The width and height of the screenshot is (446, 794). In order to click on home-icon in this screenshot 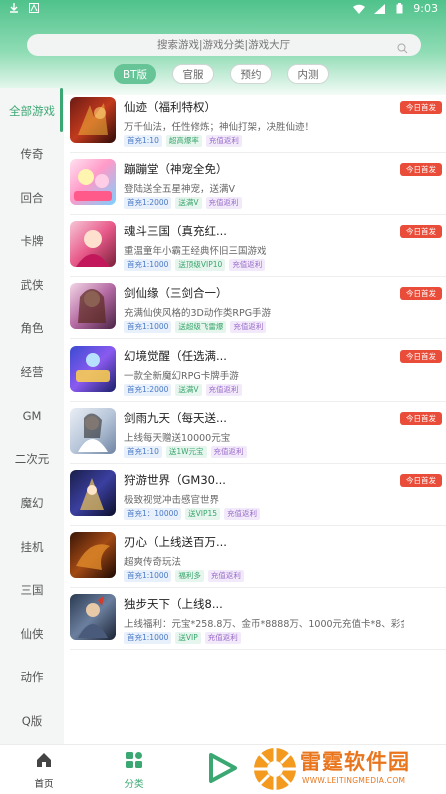, I will do `click(44, 761)`.